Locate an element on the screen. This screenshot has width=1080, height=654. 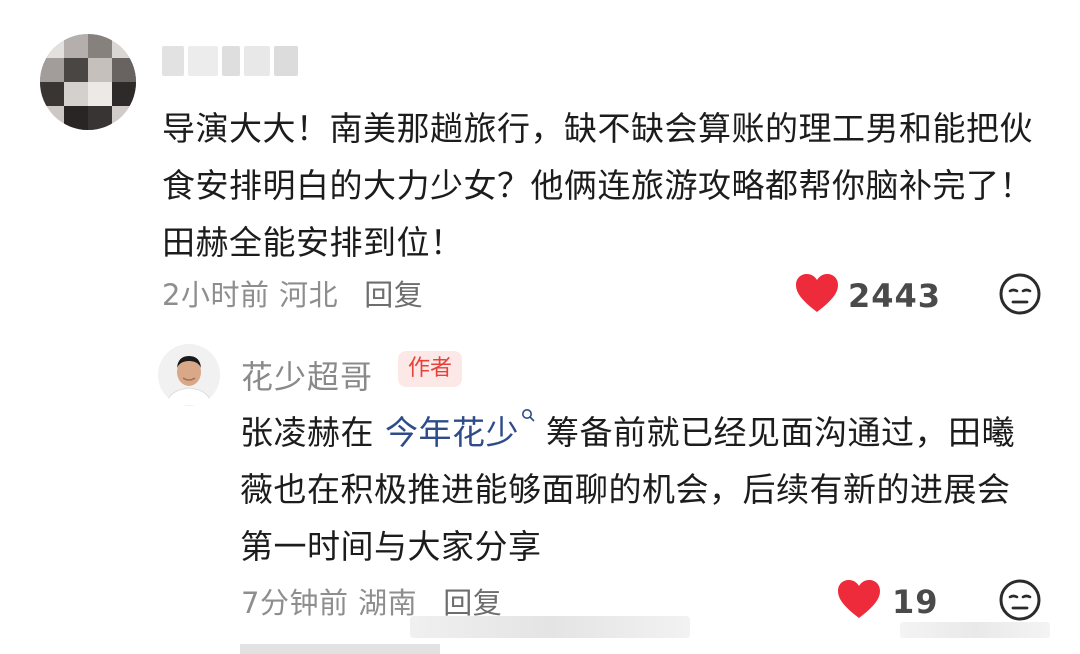
author-badge: 作者 is located at coordinates (430, 369).